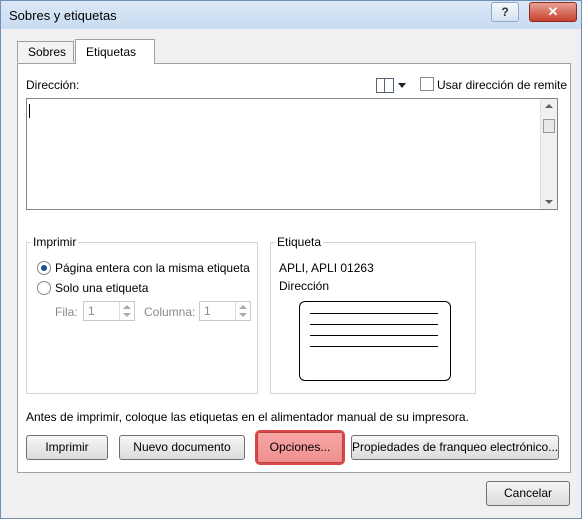 Image resolution: width=582 pixels, height=519 pixels. What do you see at coordinates (102, 288) in the screenshot?
I see `single-label-label: Solo una etiqueta` at bounding box center [102, 288].